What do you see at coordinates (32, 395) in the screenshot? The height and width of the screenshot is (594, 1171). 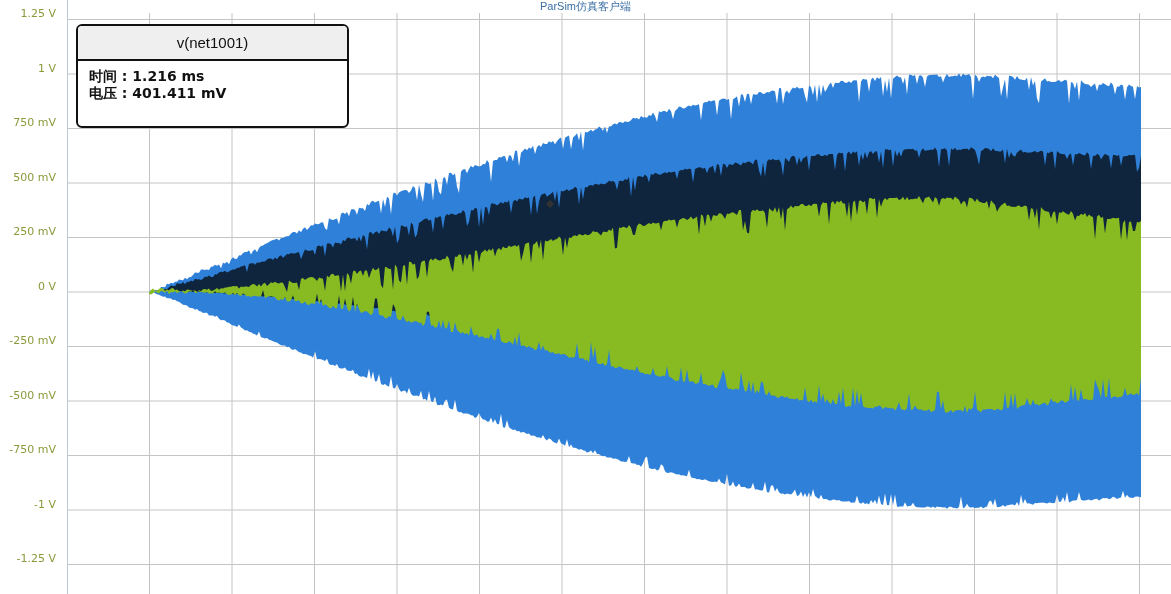 I see `y-axis-label: -500 mV` at bounding box center [32, 395].